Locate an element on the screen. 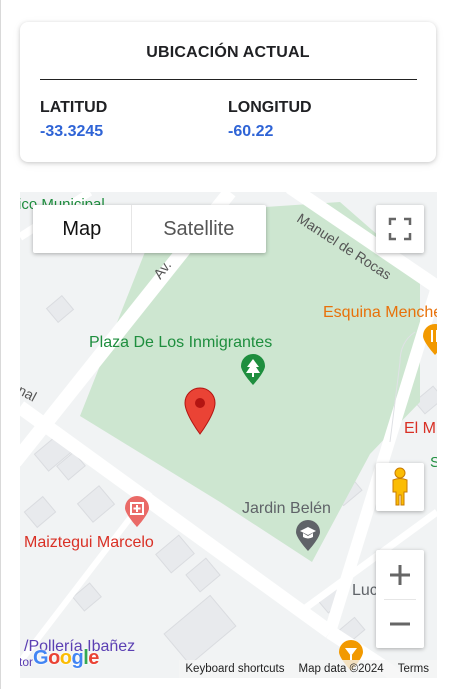 Image resolution: width=454 pixels, height=689 pixels. label-plaza-de-los-inmigrantes: Plaza De Los Inmigrantes is located at coordinates (181, 342).